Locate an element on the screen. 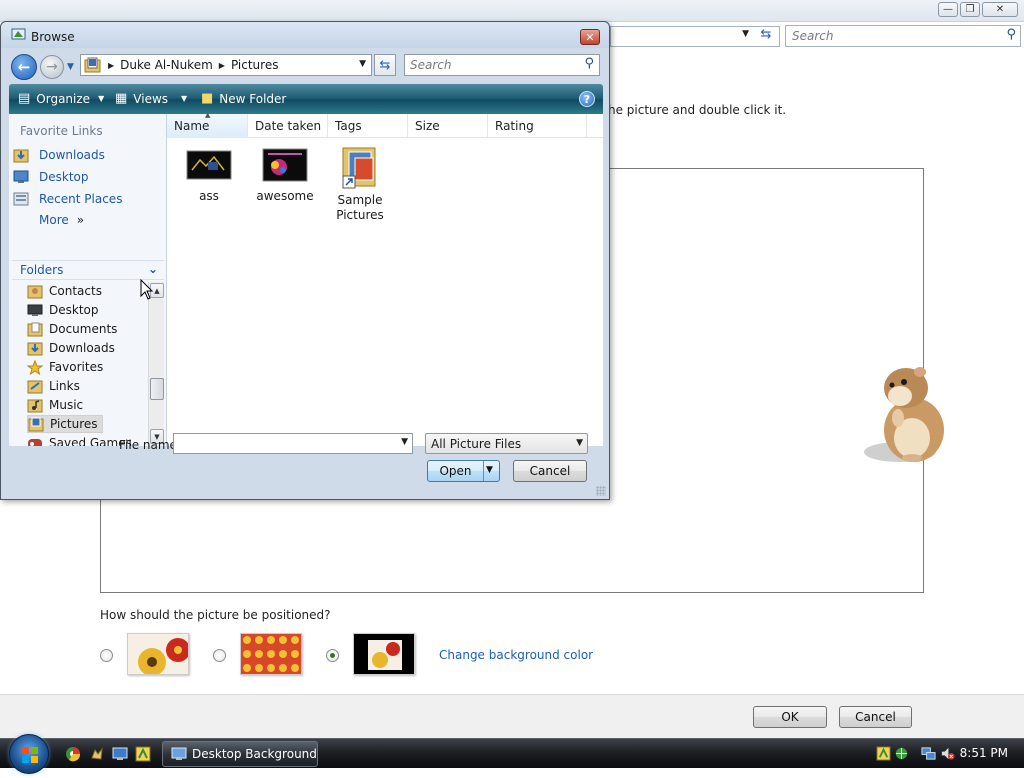 The width and height of the screenshot is (1024, 778). position-center-thumbnail is located at coordinates (384, 654).